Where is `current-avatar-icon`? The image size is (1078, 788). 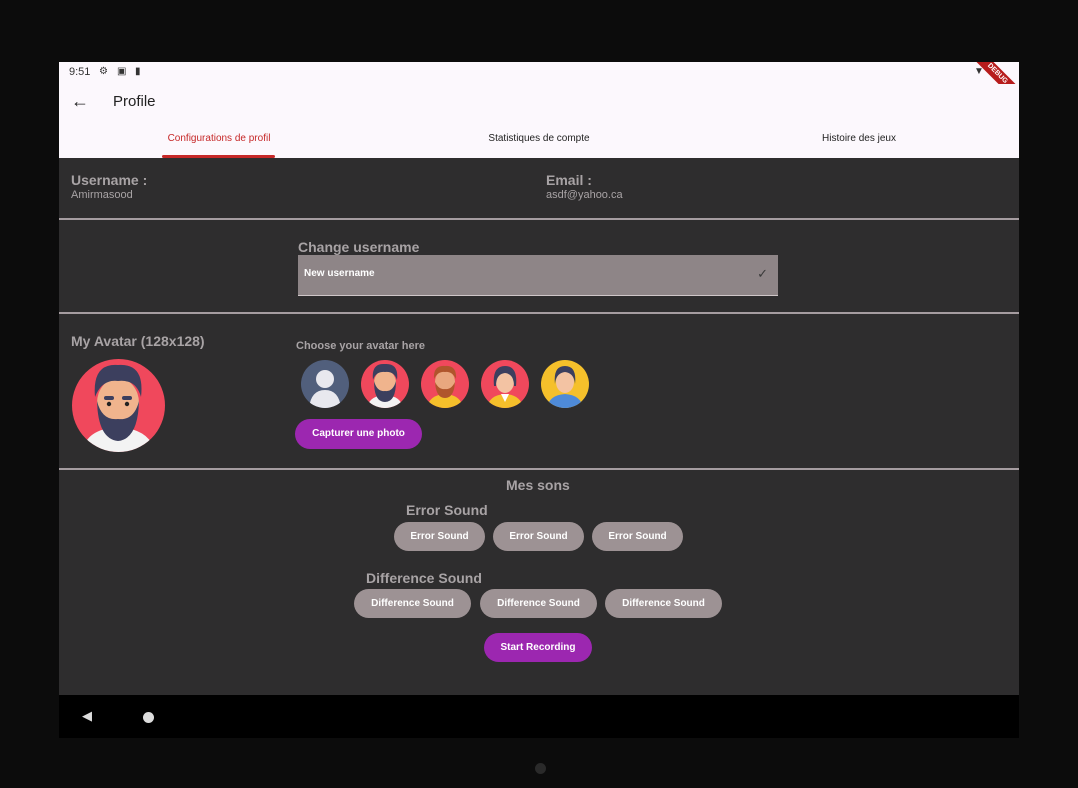
current-avatar-icon is located at coordinates (118, 405).